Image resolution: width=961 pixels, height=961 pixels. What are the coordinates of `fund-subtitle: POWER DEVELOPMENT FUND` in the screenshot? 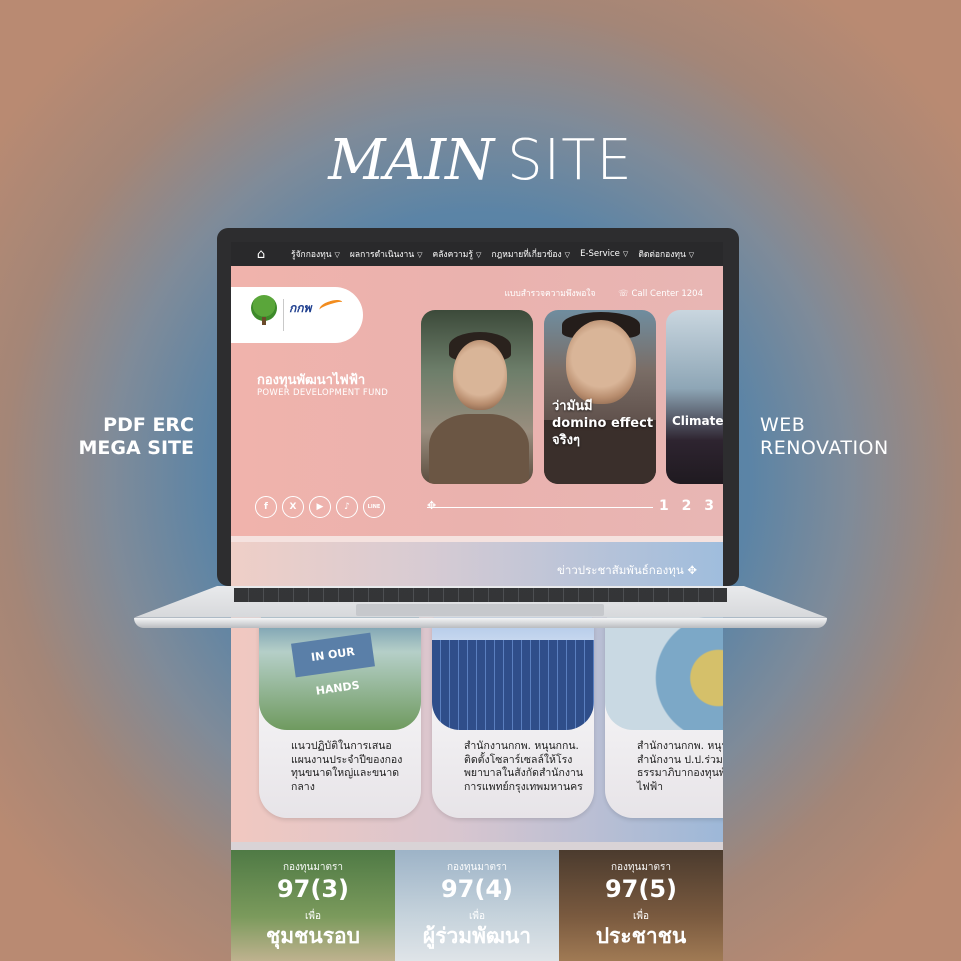 It's located at (323, 393).